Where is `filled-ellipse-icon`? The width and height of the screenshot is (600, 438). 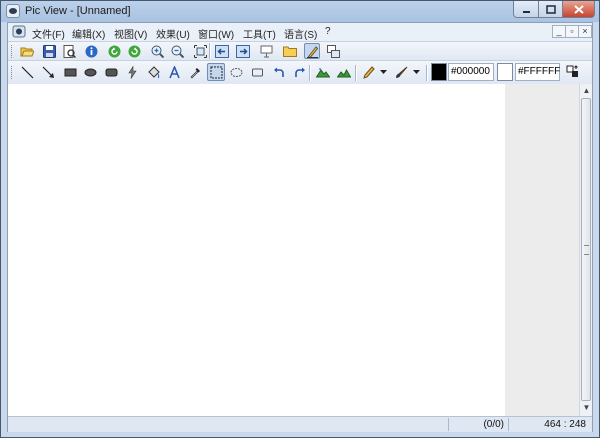
filled-ellipse-icon is located at coordinates (90, 72).